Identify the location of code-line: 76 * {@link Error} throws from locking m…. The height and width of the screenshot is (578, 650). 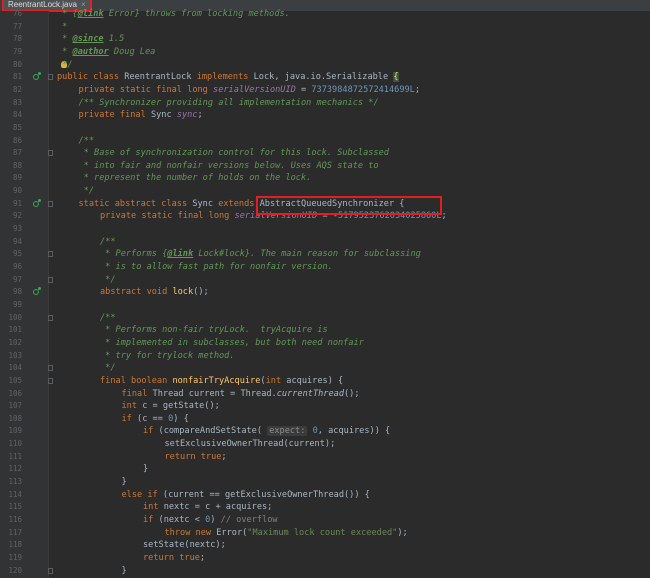
(325, 14).